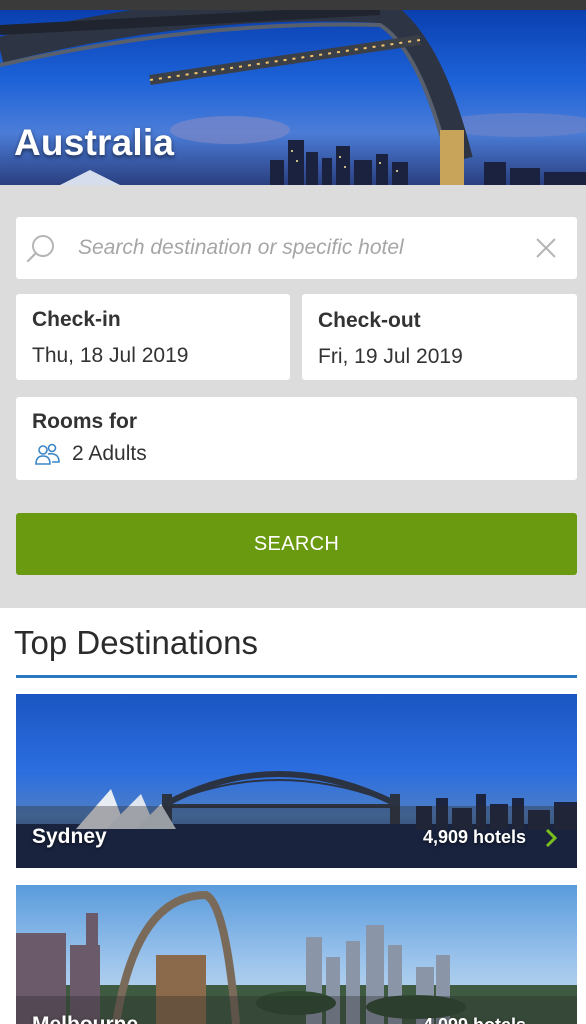 This screenshot has height=1024, width=586. Describe the element at coordinates (546, 248) in the screenshot. I see `close-icon` at that location.